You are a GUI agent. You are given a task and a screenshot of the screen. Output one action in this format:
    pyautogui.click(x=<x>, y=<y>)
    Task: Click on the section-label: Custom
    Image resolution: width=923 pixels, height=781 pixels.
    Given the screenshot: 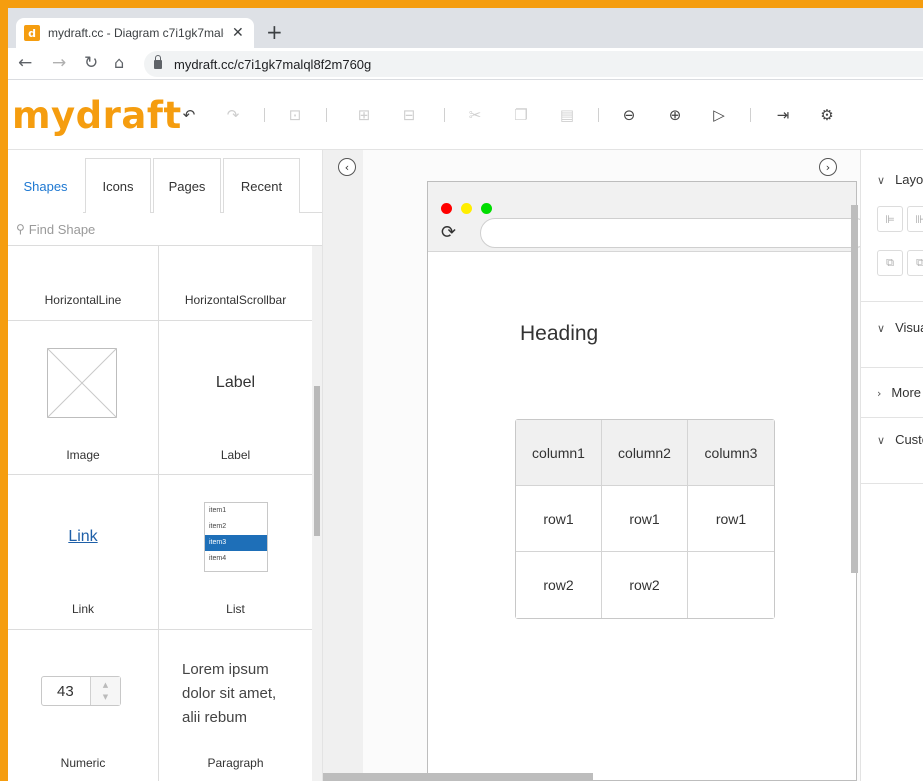 What is the action you would take?
    pyautogui.click(x=909, y=439)
    